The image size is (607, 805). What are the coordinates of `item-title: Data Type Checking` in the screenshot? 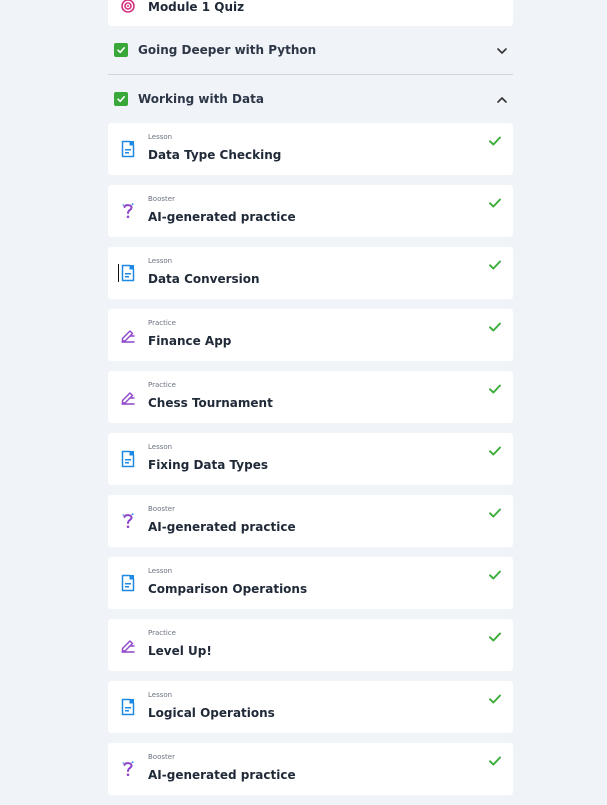 It's located at (215, 155).